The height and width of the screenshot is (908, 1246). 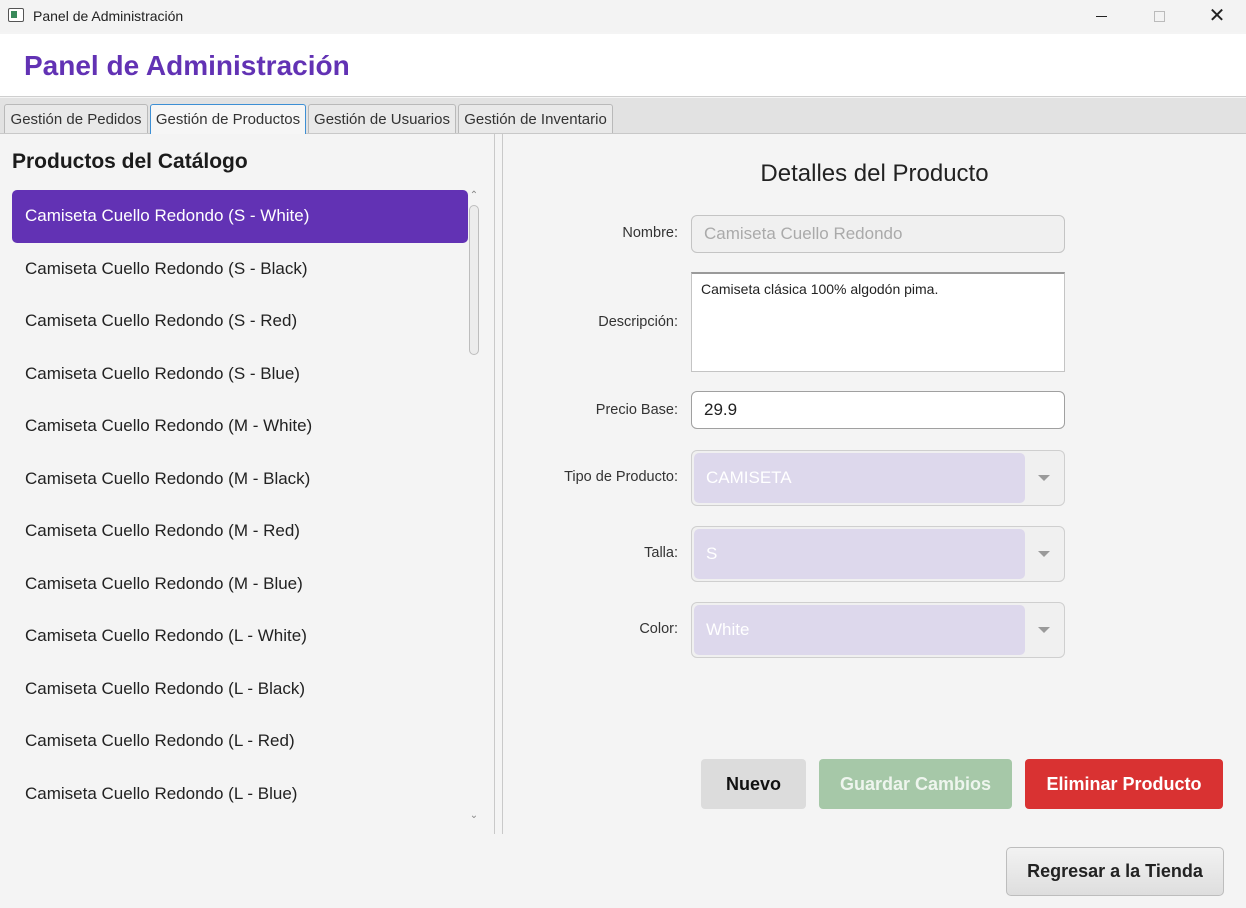 I want to click on size-combobox: S, so click(x=878, y=554).